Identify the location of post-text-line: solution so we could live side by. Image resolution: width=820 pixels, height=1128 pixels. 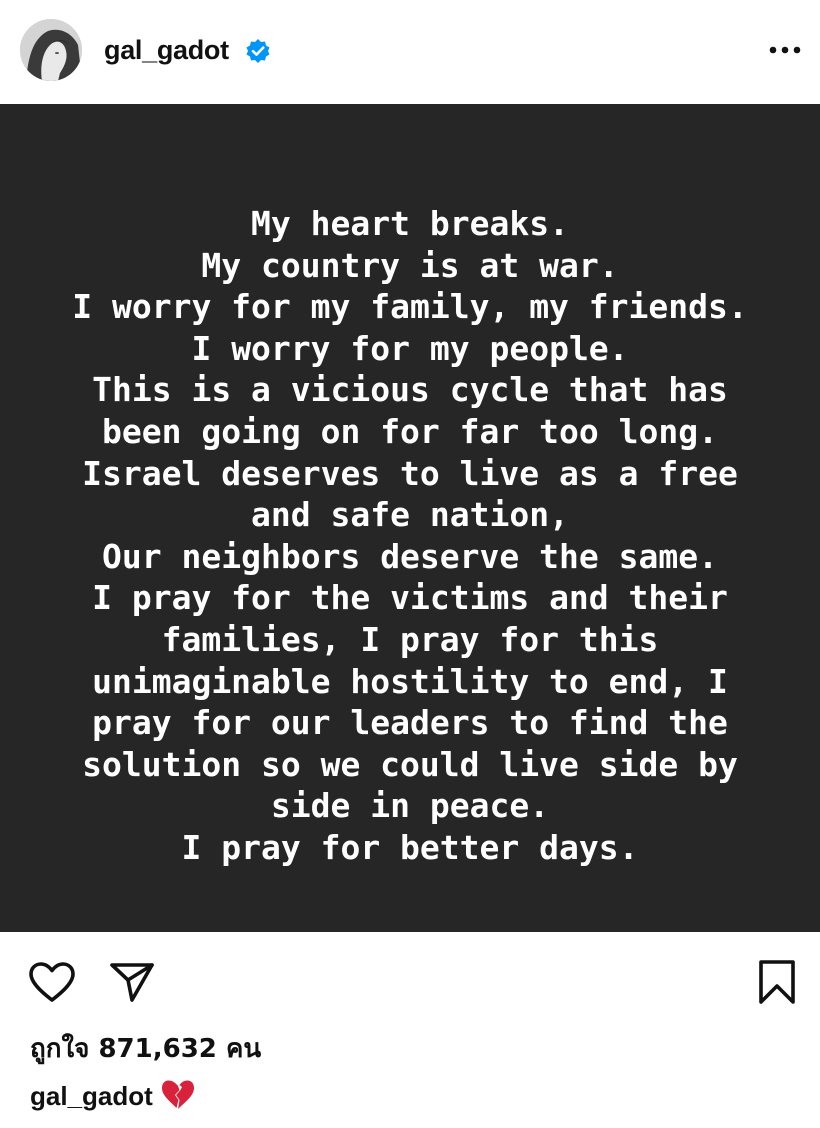
(410, 764).